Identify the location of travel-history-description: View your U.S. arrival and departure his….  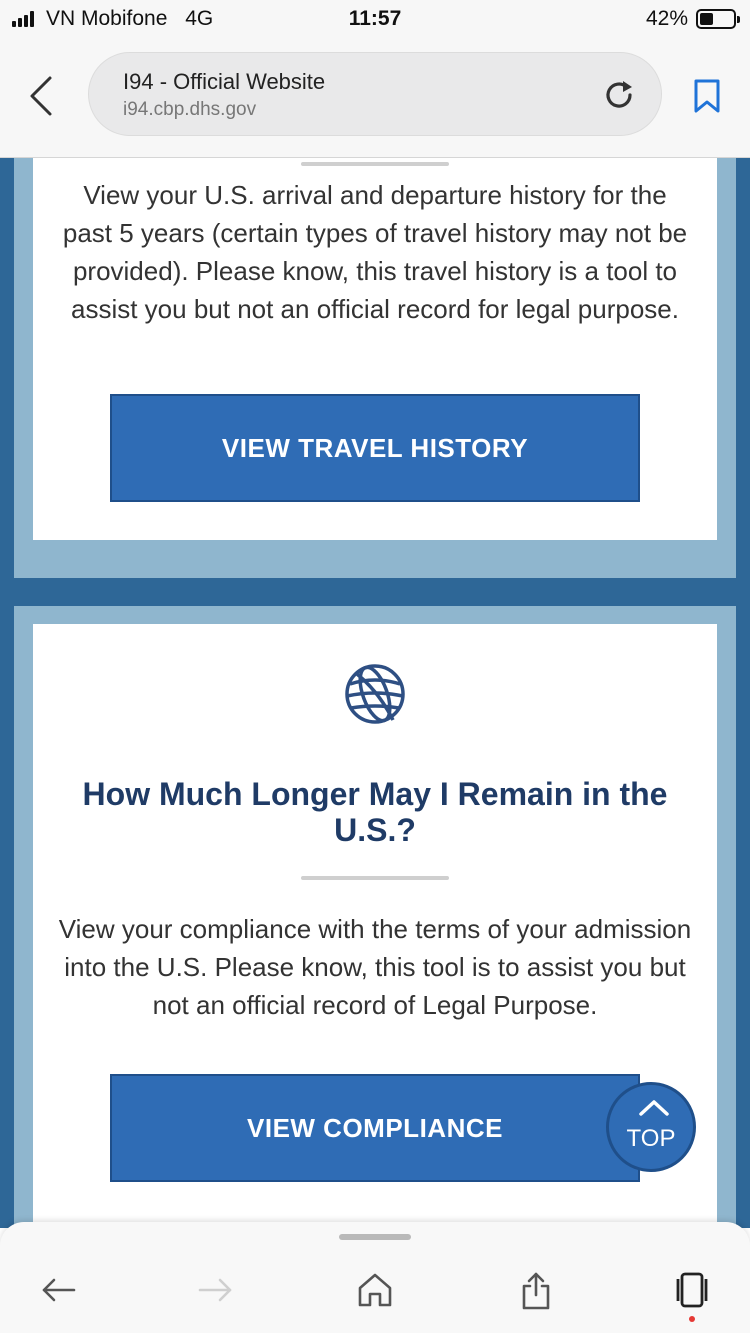
(375, 252).